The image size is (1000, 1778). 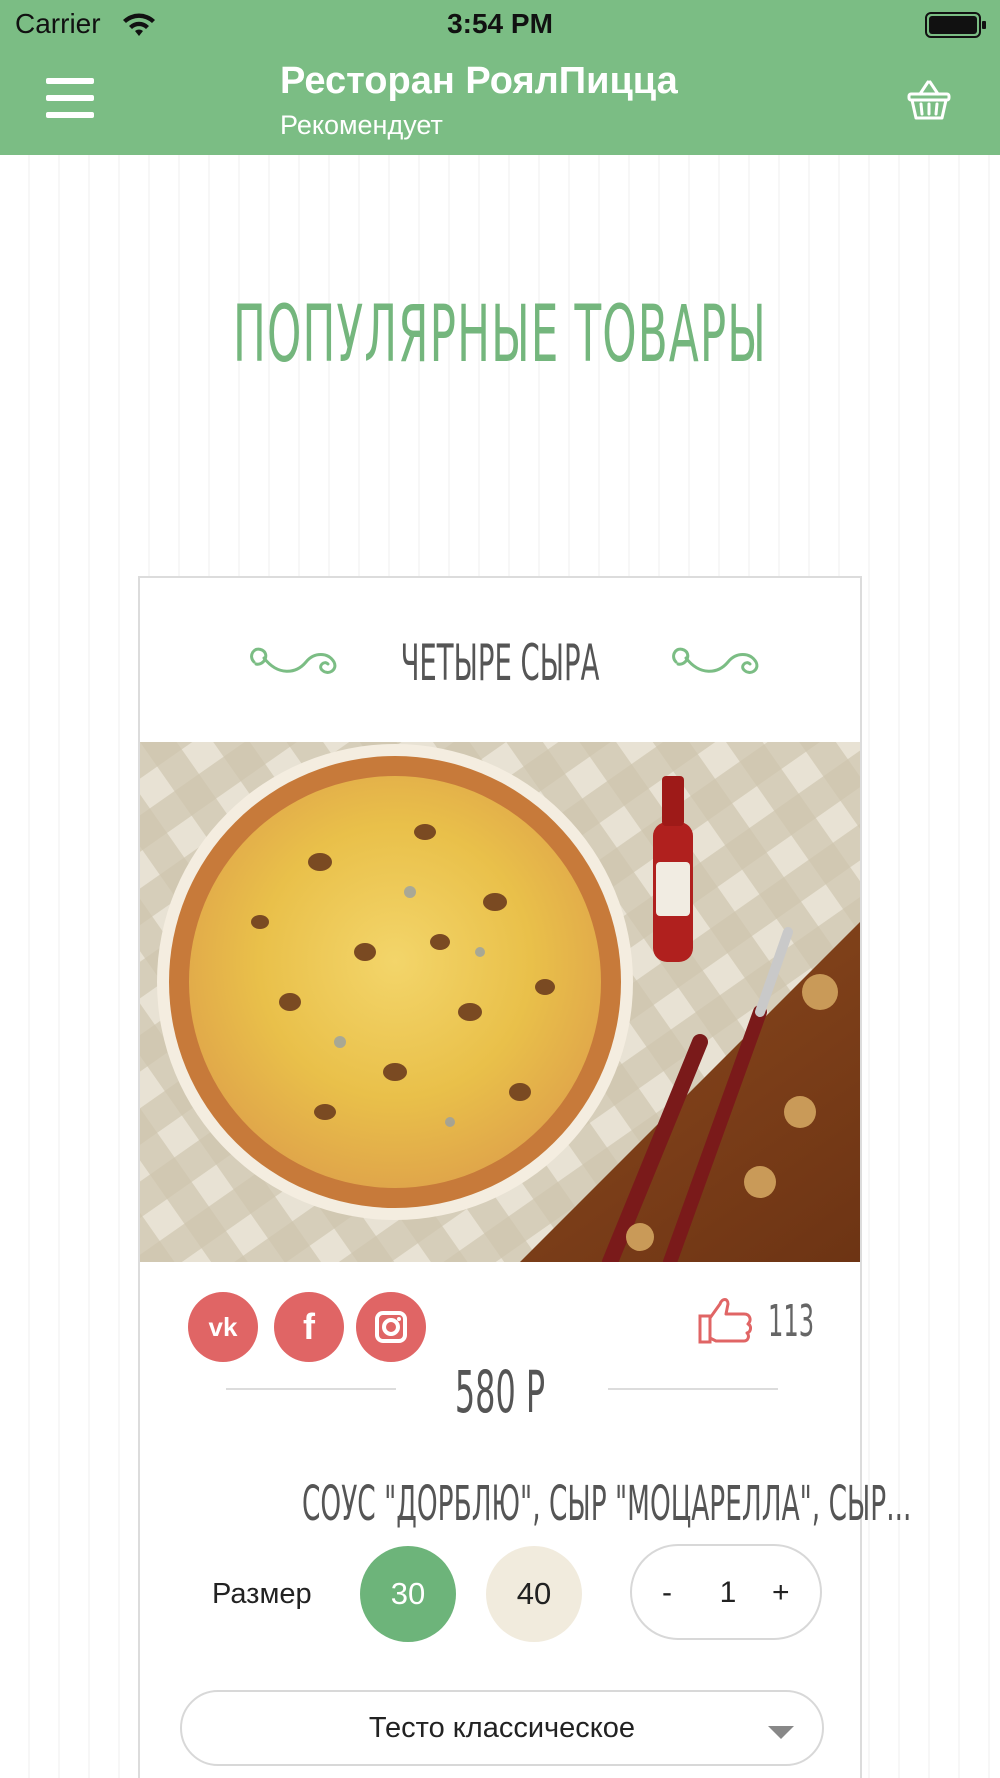 What do you see at coordinates (693, 1389) in the screenshot?
I see `price-divider-right` at bounding box center [693, 1389].